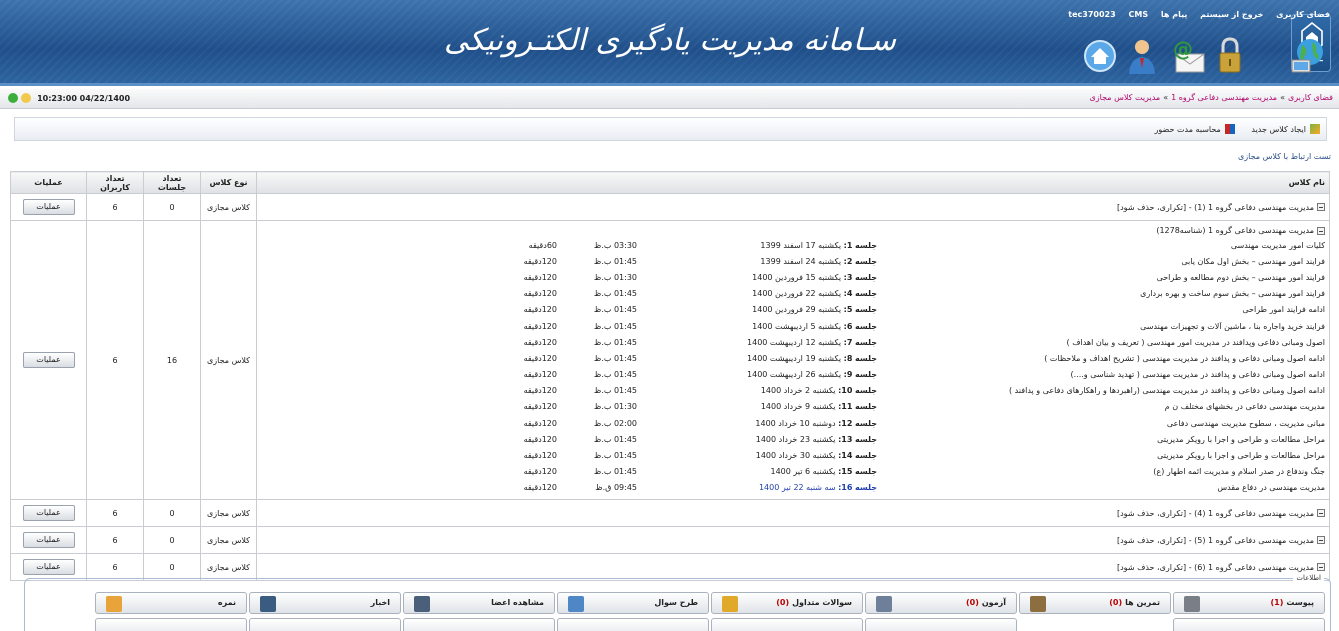  I want to click on session-info: جلسه 12: دوشنبه 10 خرداد 1400, so click(757, 423).